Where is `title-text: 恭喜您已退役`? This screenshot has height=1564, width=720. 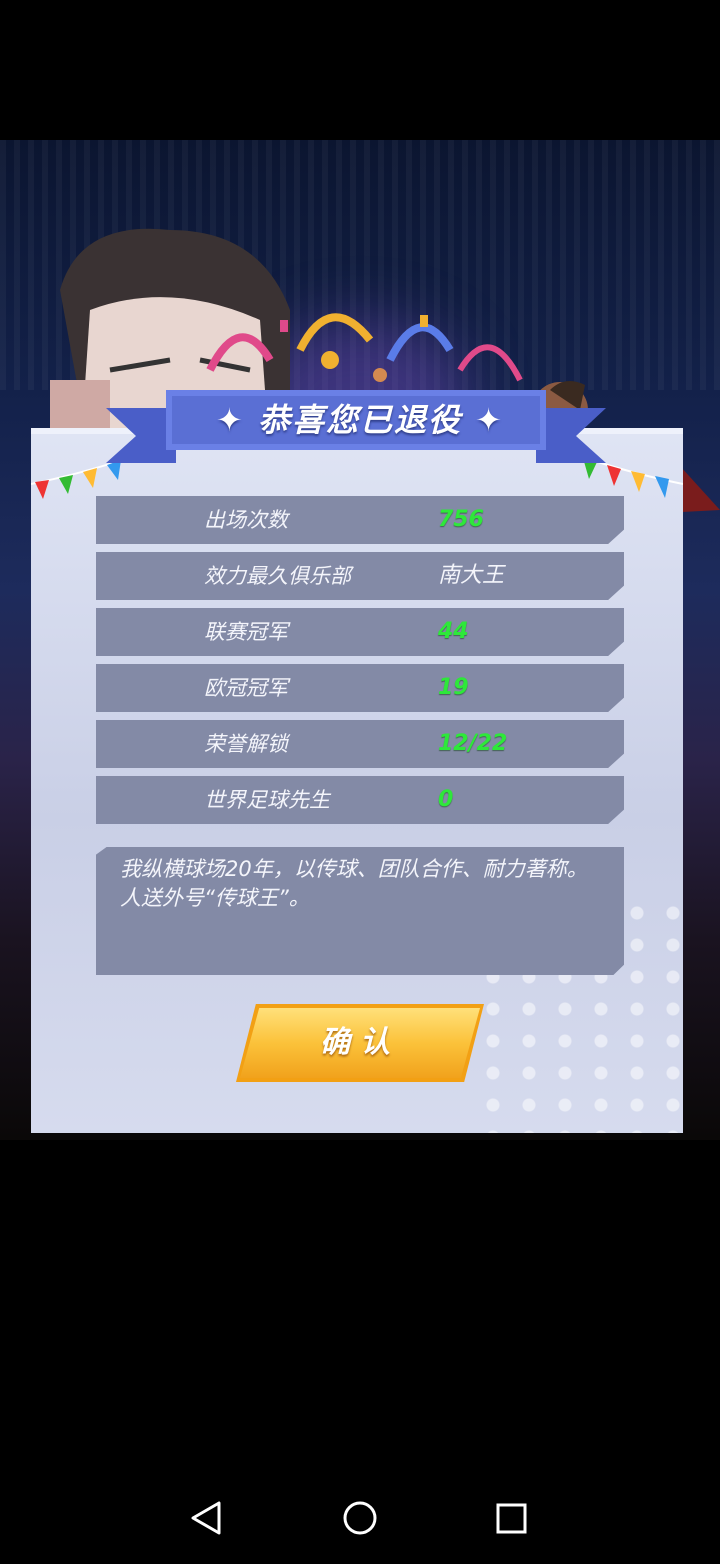
title-text: 恭喜您已退役 is located at coordinates (359, 420).